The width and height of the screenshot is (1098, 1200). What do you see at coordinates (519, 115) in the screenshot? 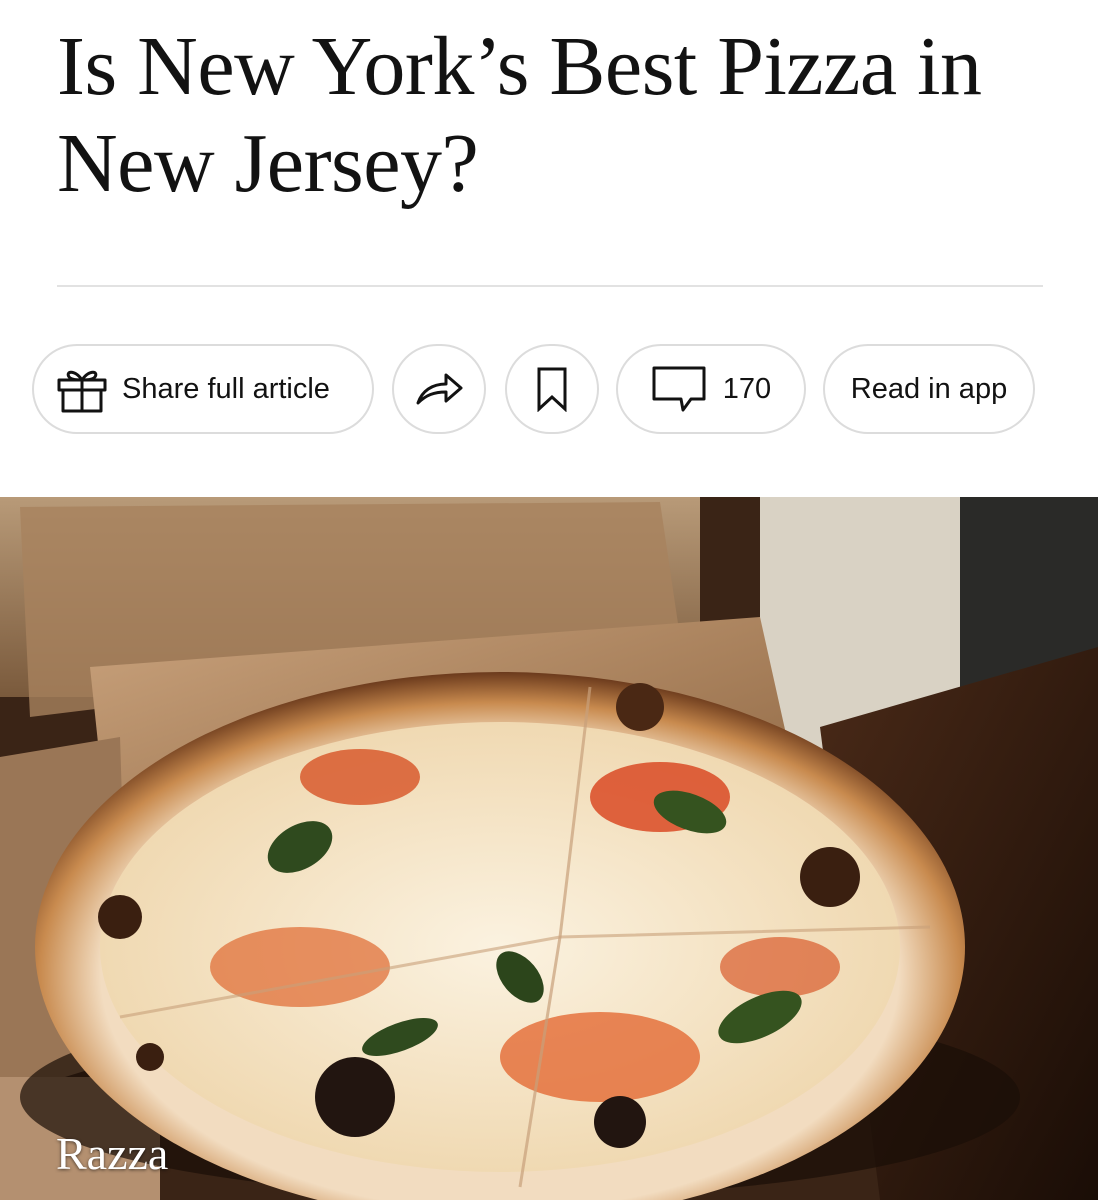
I see `article-headline: Is New York’s Best Pizza in New Jersey?` at bounding box center [519, 115].